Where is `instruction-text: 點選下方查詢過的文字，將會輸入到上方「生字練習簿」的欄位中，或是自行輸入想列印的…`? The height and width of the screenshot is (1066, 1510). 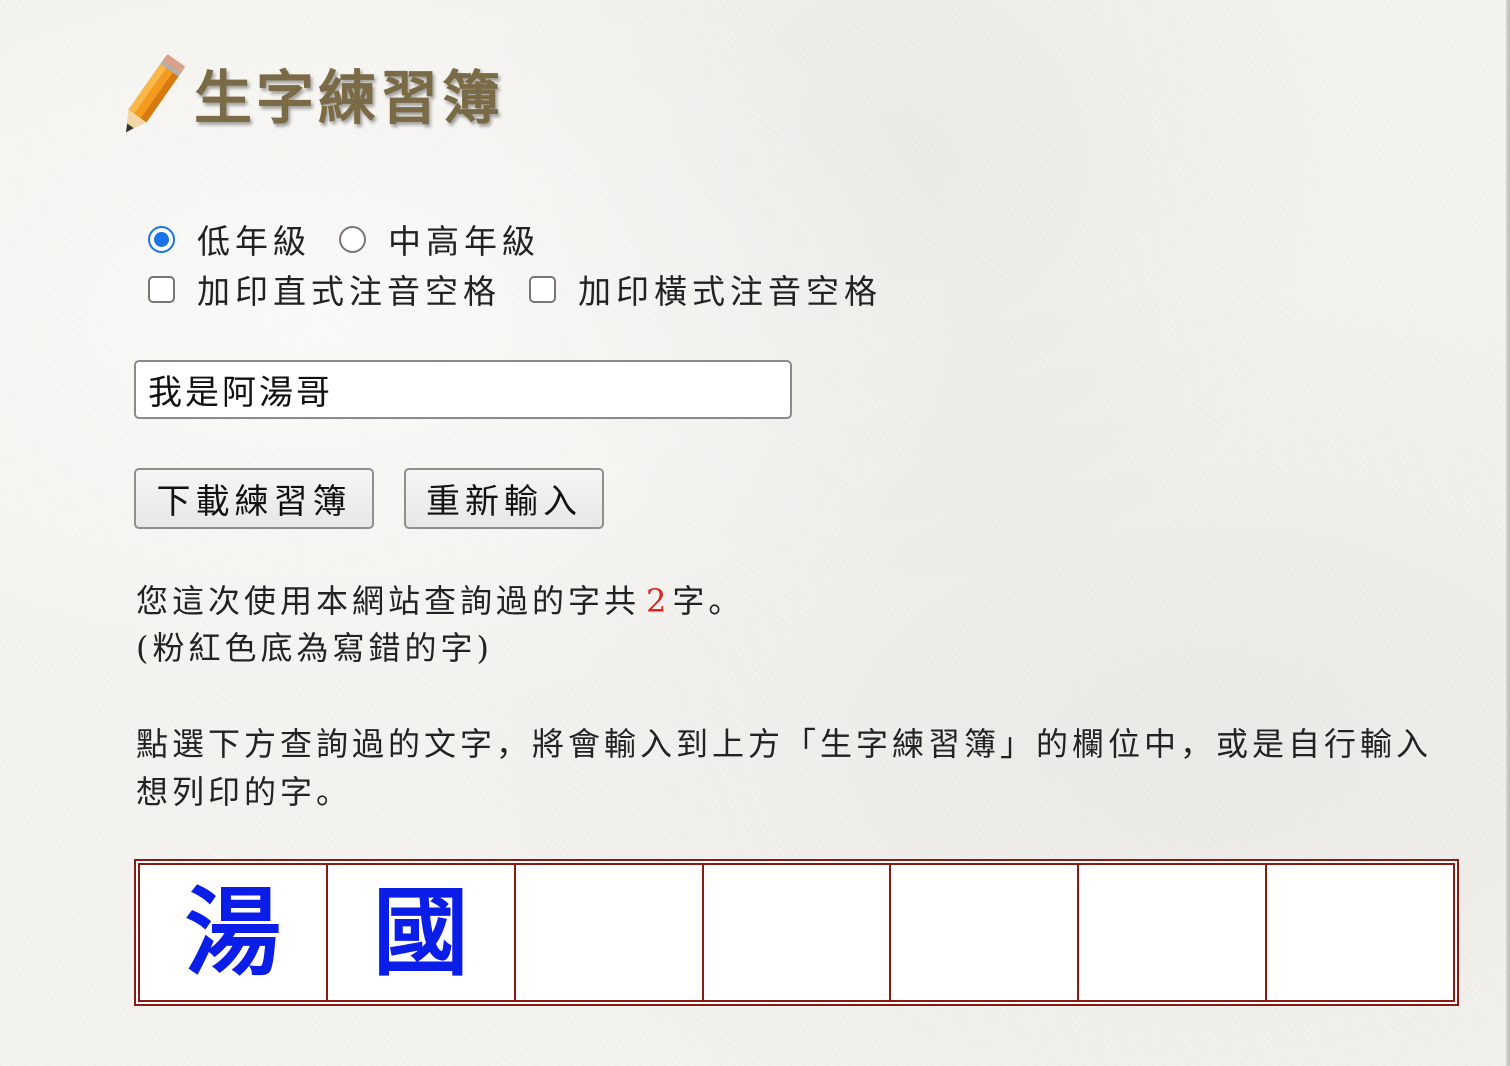 instruction-text: 點選下方查詢過的文字，將會輸入到上方「生字練習簿」的欄位中，或是自行輸入想列印的… is located at coordinates (784, 768).